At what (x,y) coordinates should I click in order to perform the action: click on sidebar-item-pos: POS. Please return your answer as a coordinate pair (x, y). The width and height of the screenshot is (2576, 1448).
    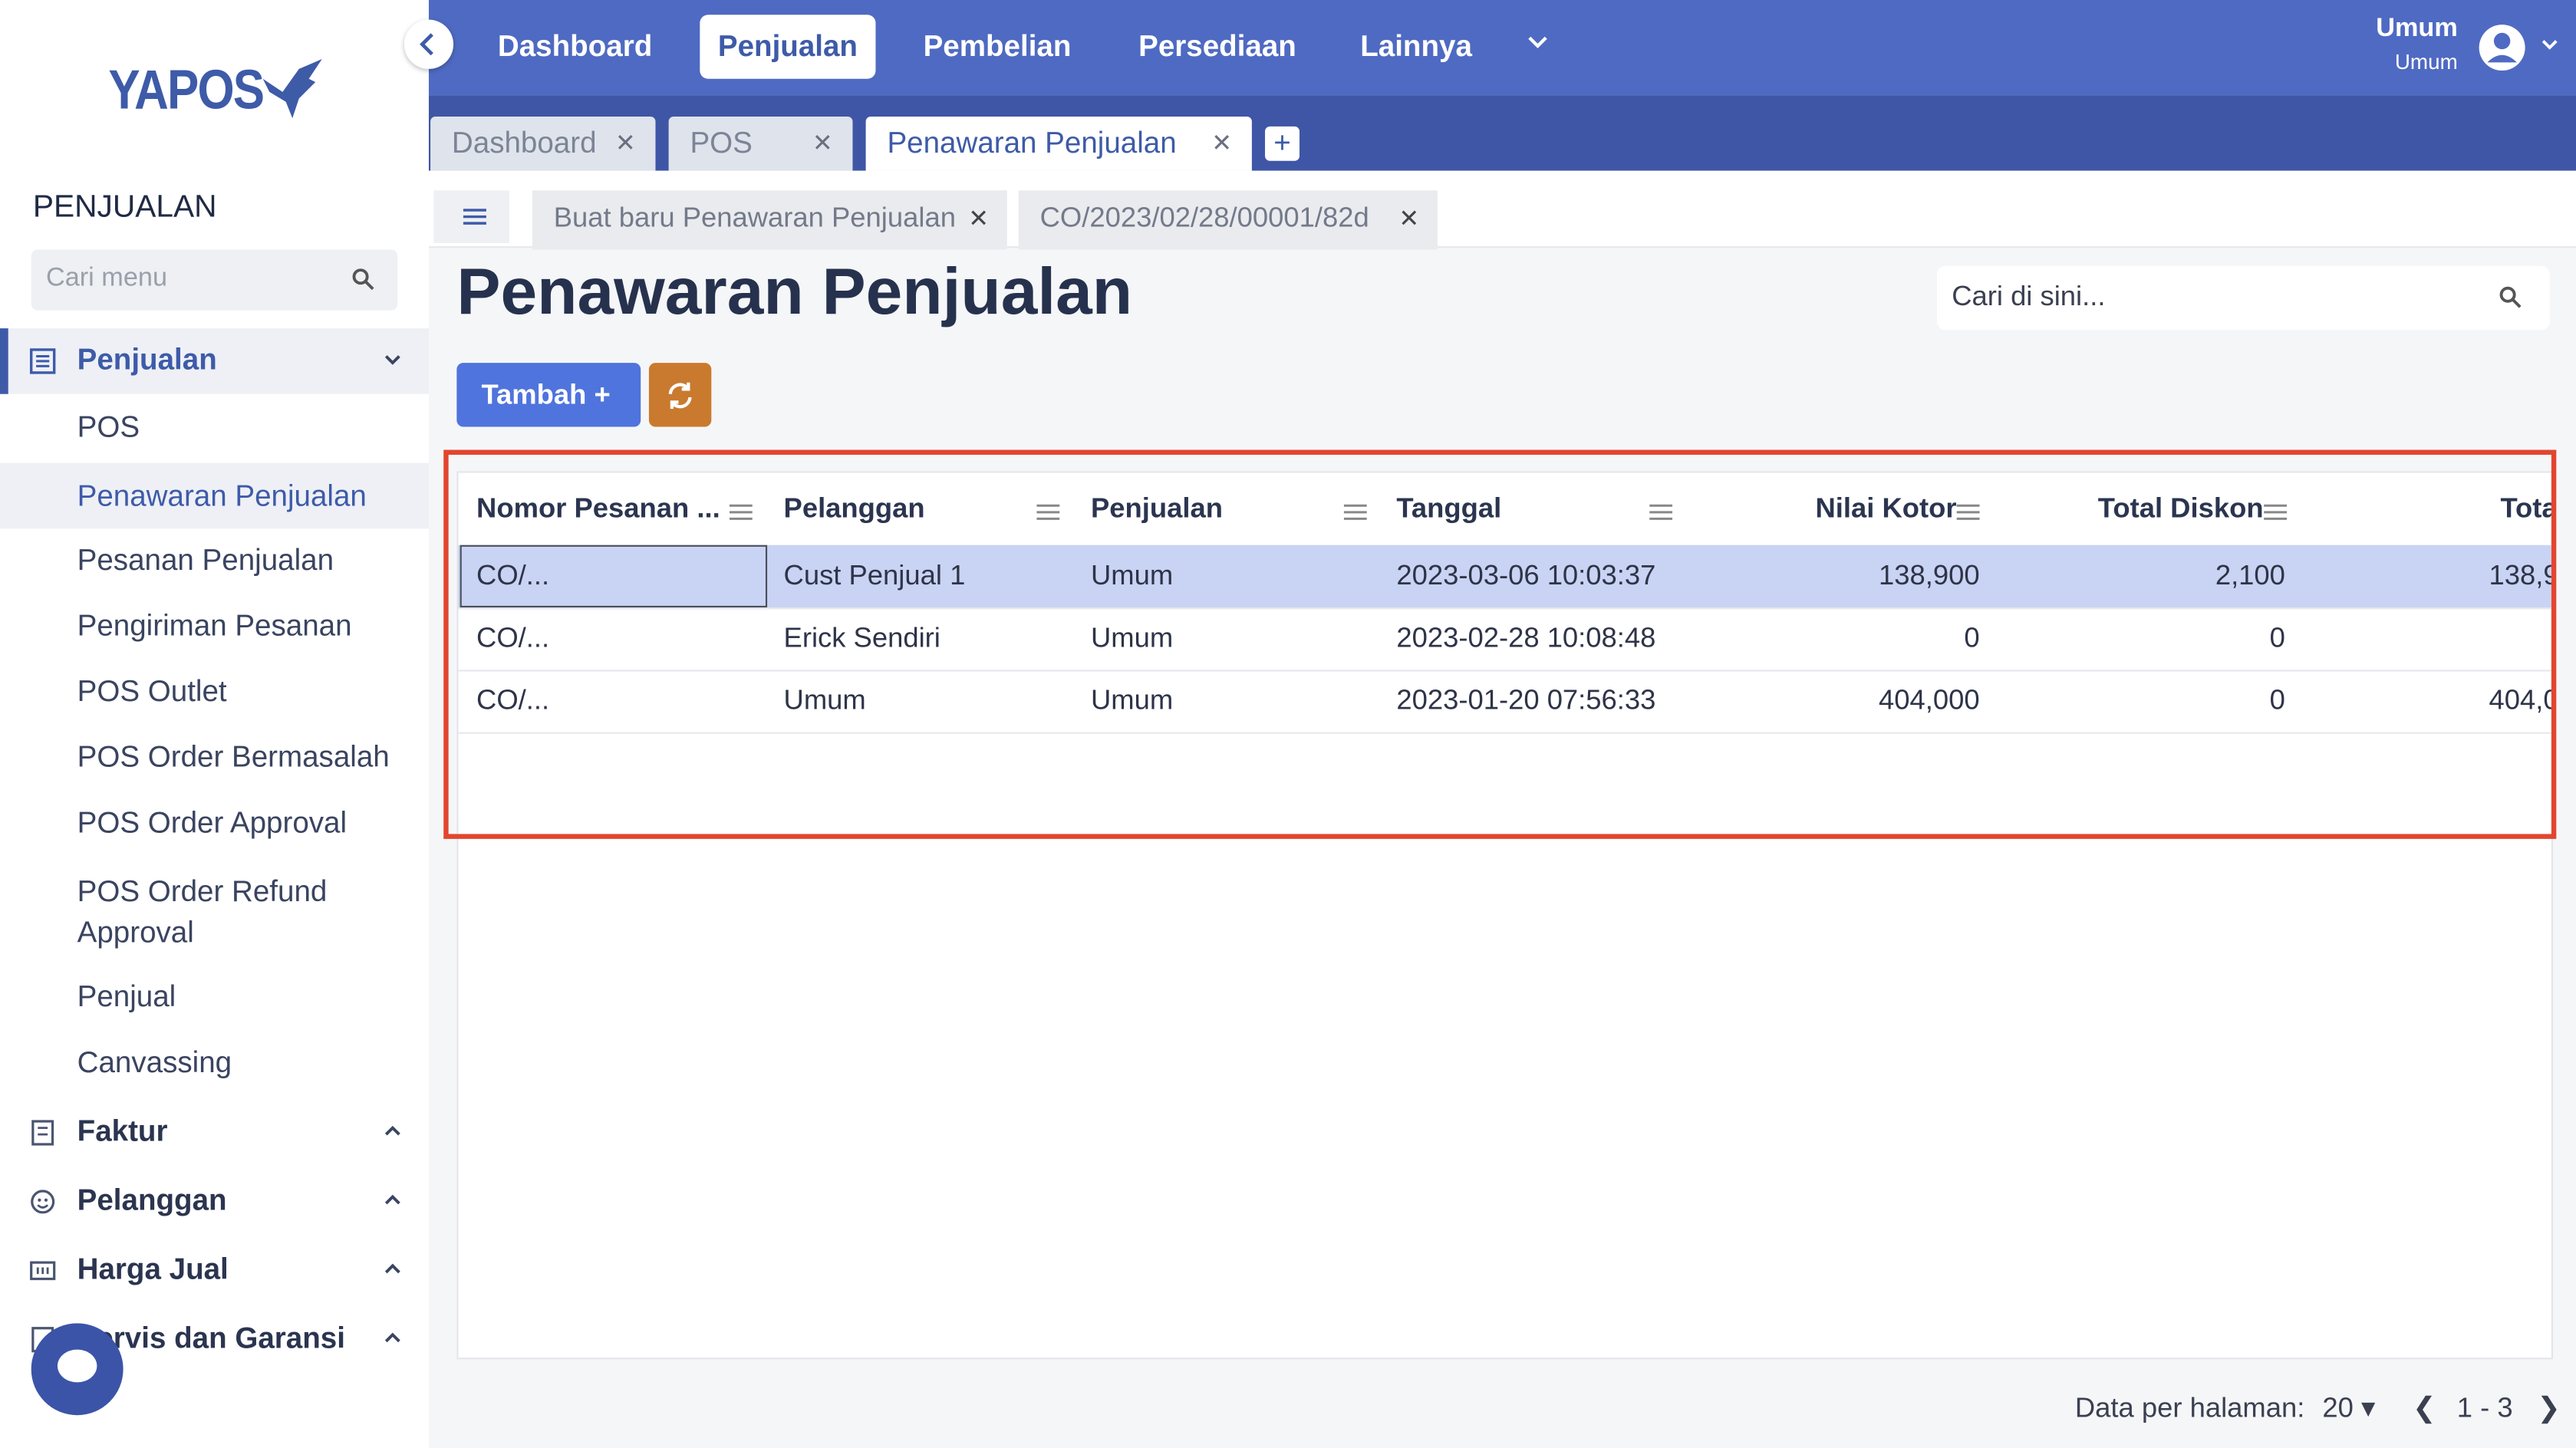
    Looking at the image, I should click on (214, 429).